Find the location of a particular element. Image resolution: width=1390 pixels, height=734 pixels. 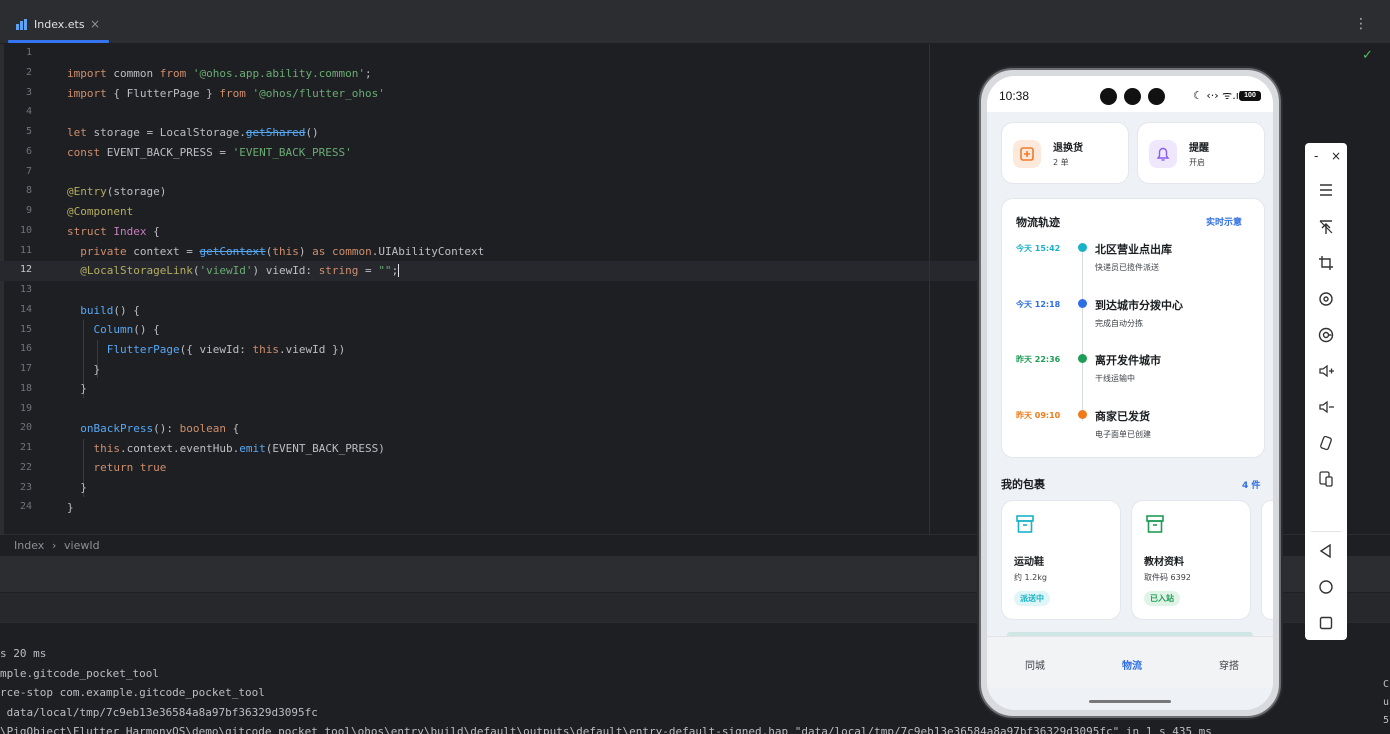

line-number: 10 is located at coordinates (25, 230).